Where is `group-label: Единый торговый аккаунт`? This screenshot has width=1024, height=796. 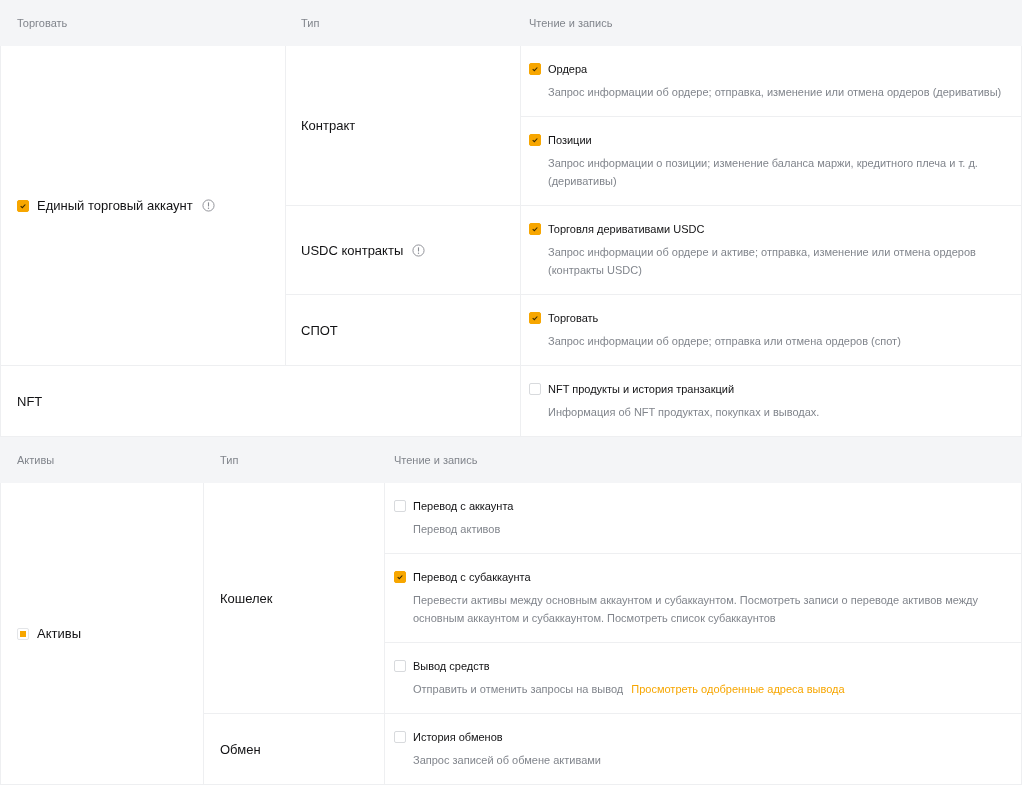 group-label: Единый торговый аккаунт is located at coordinates (115, 205).